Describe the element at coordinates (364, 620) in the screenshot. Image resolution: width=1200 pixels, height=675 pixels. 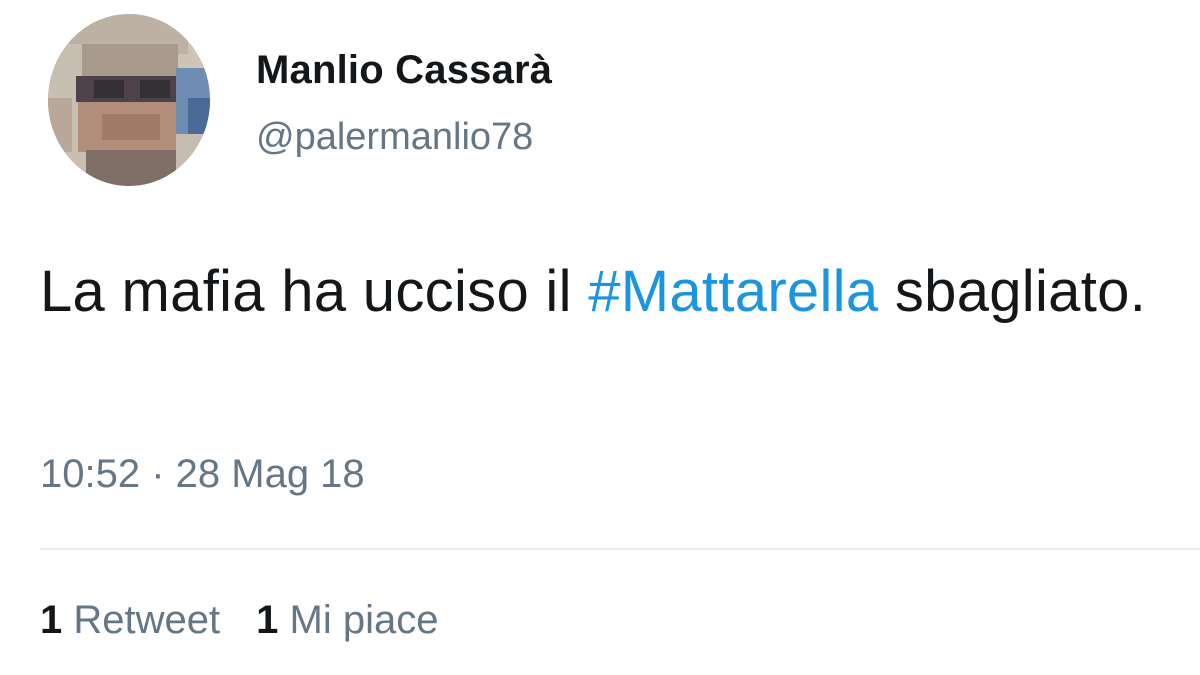
I see `likes-label: Mi piace` at that location.